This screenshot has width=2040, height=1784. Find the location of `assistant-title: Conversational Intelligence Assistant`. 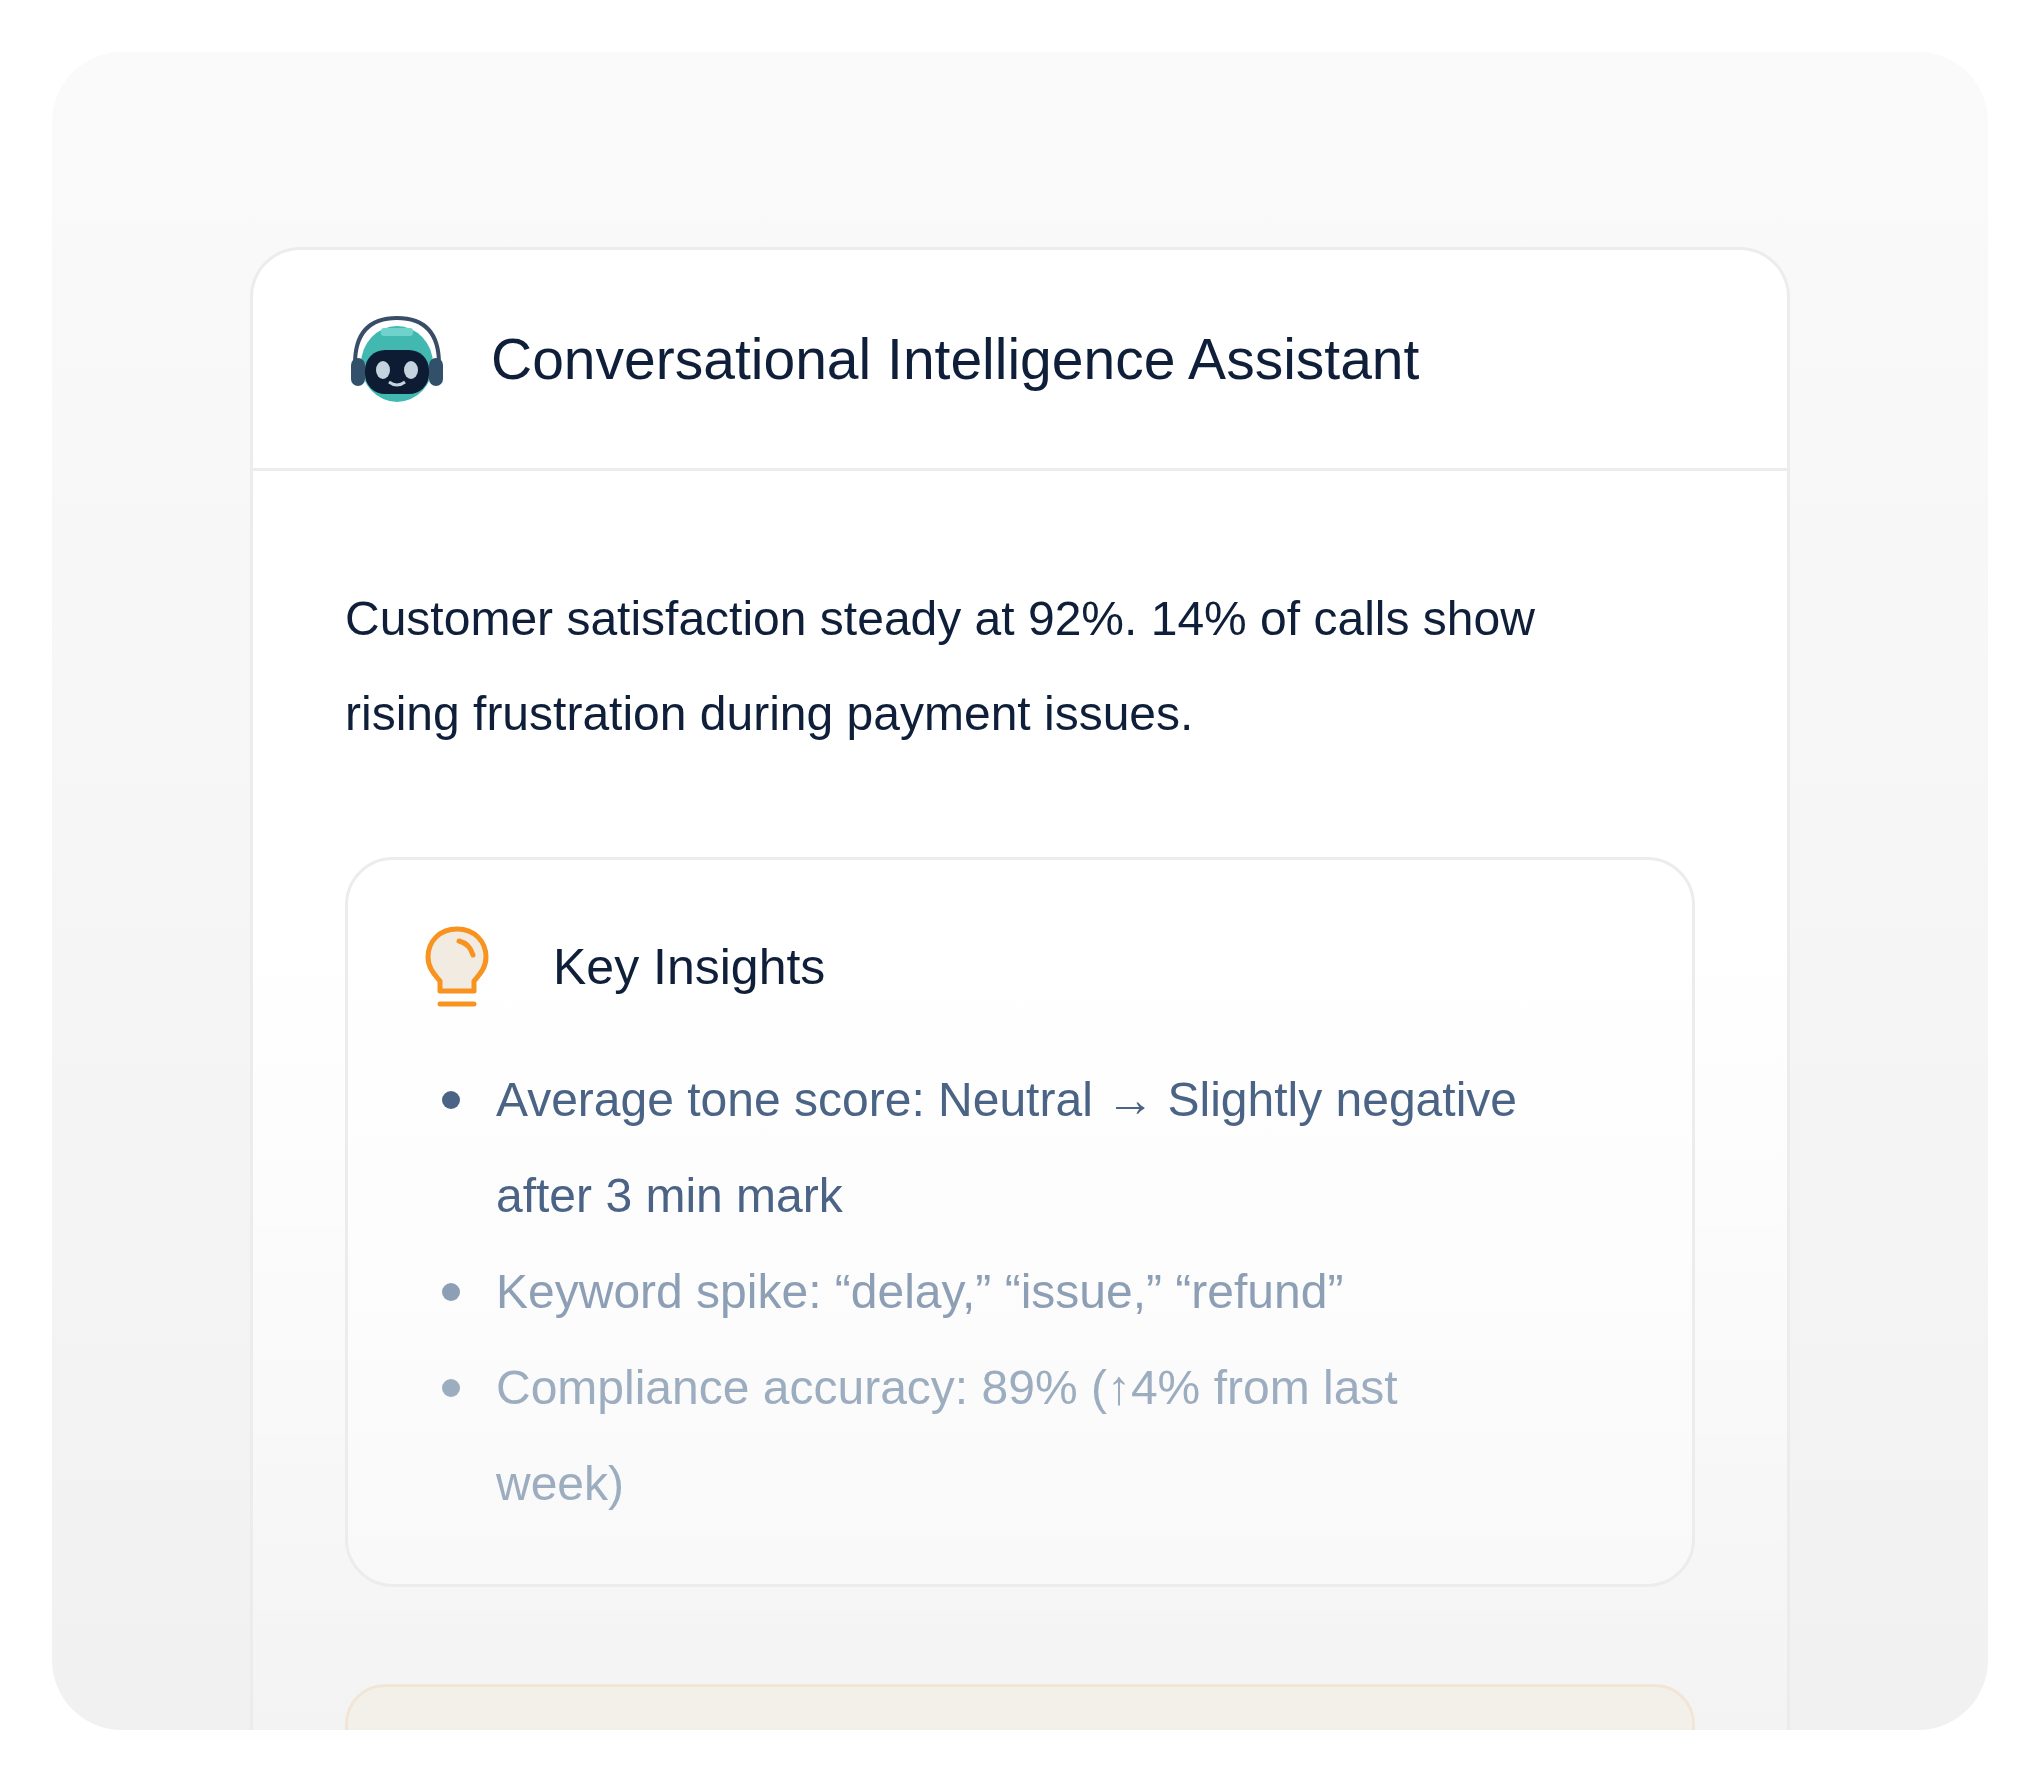

assistant-title: Conversational Intelligence Assistant is located at coordinates (955, 359).